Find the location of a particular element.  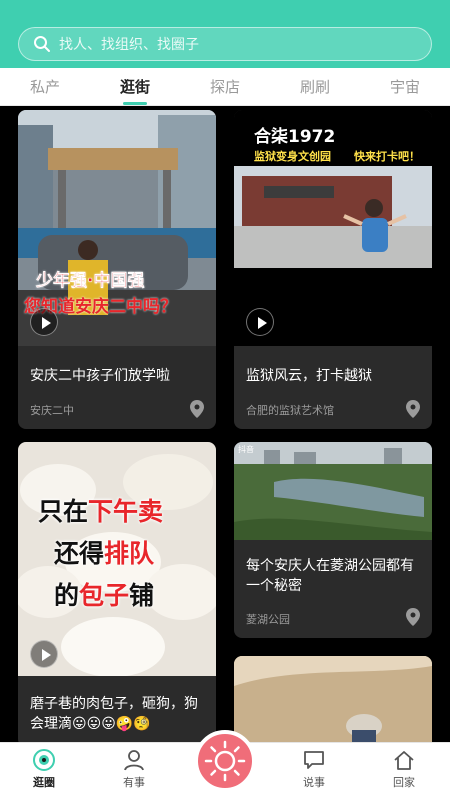

search-icon is located at coordinates (42, 44).